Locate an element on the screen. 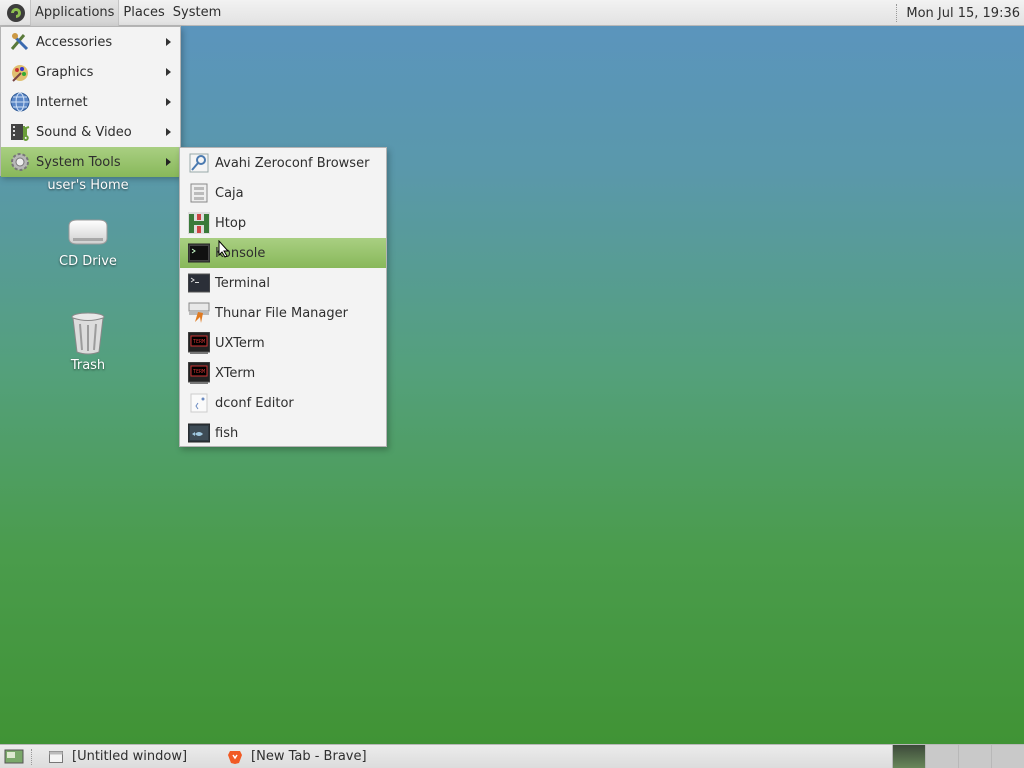  desktop-icon-label: CD Drive is located at coordinates (88, 261).